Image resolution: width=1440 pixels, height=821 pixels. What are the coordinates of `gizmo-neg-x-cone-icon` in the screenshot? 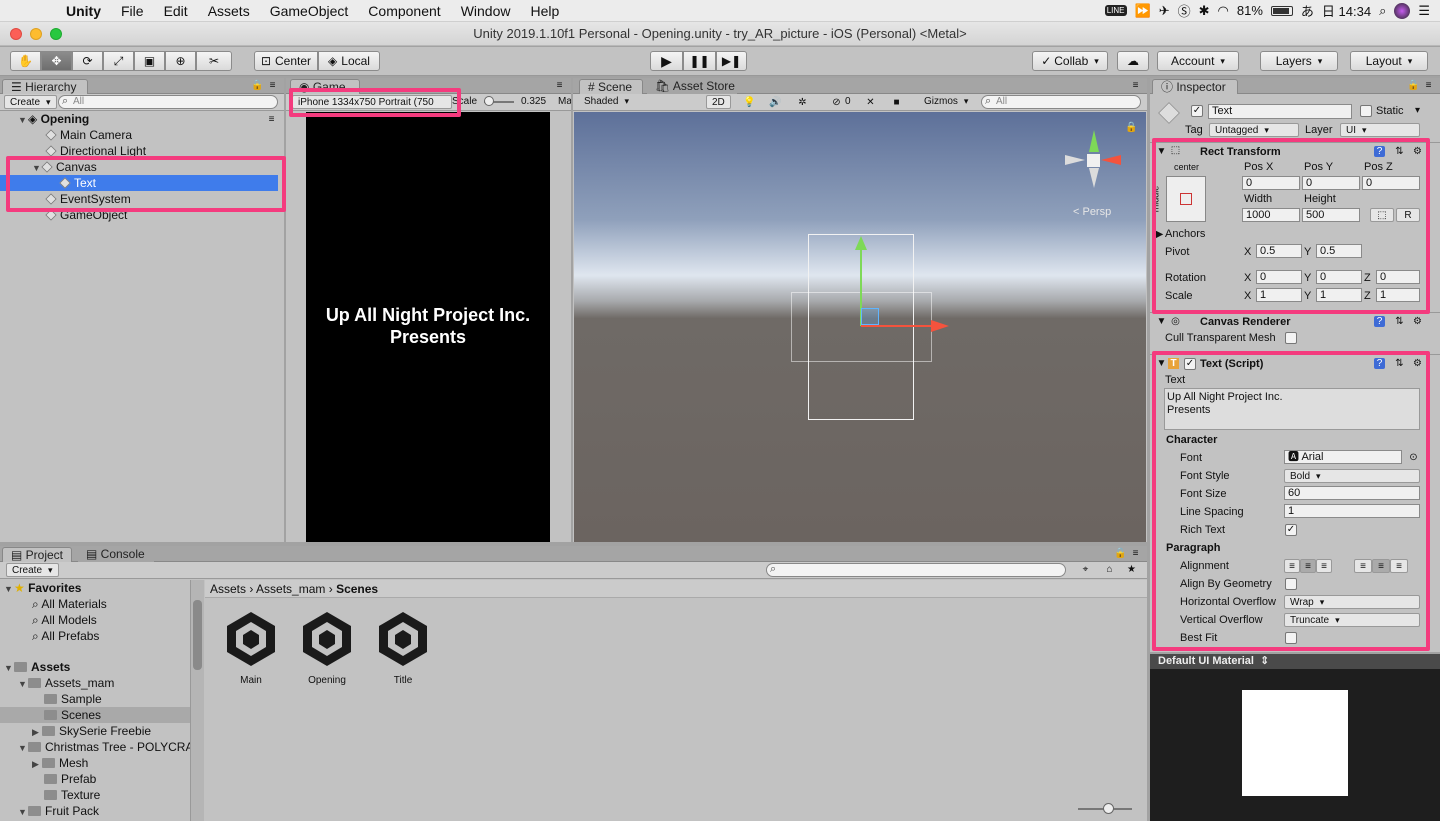 It's located at (1075, 160).